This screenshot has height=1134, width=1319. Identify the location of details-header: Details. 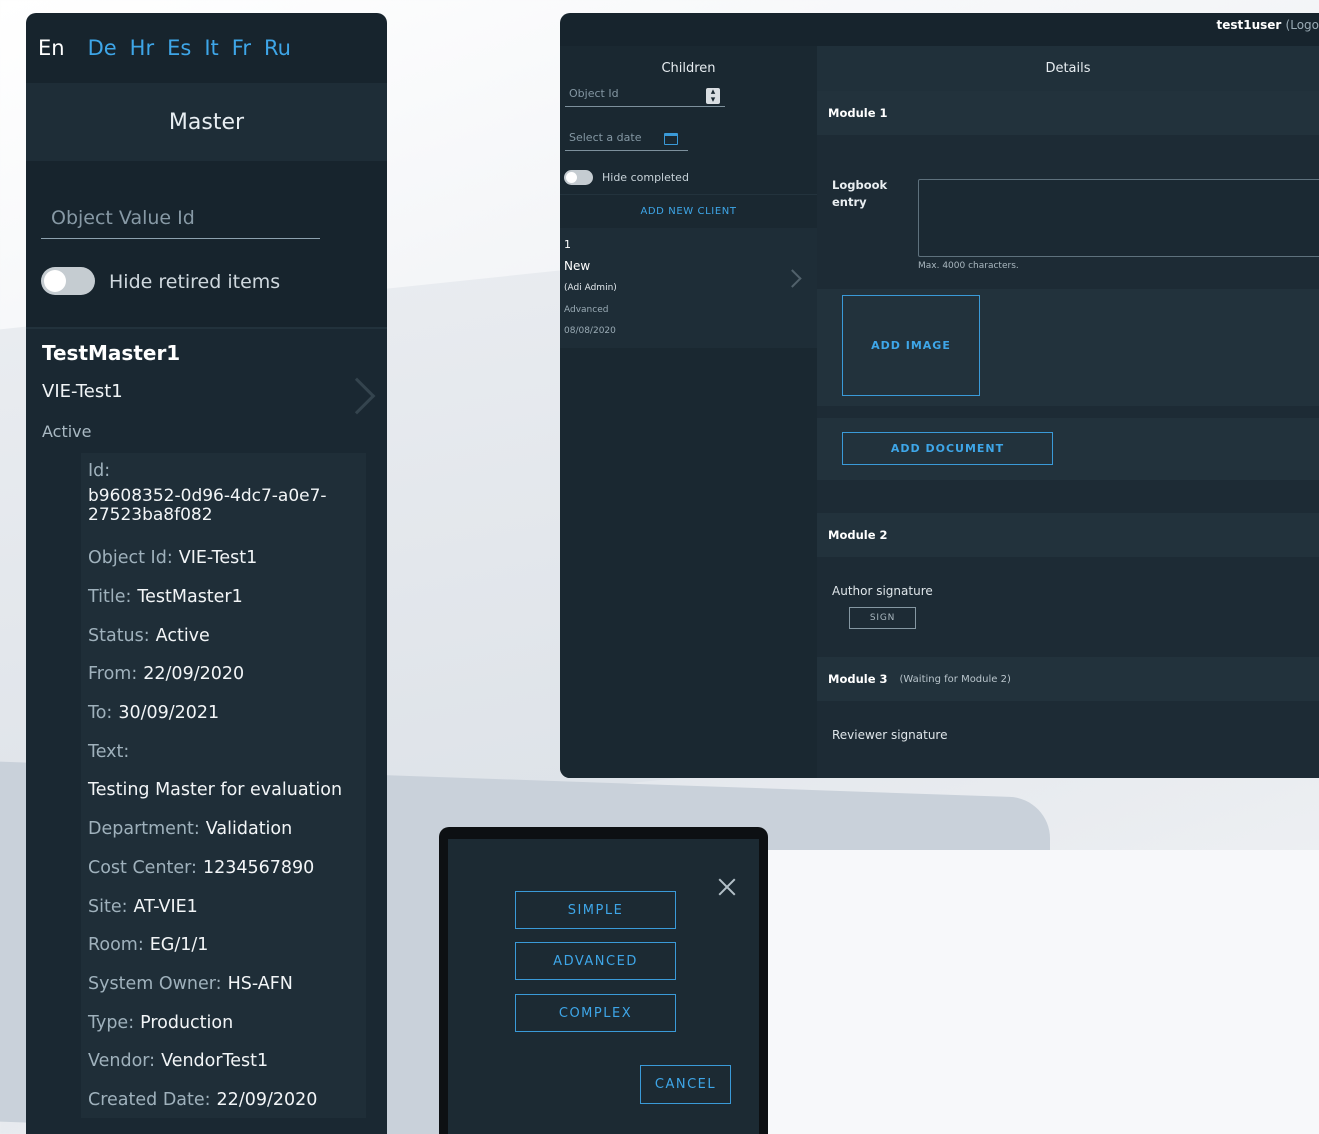
(1068, 68).